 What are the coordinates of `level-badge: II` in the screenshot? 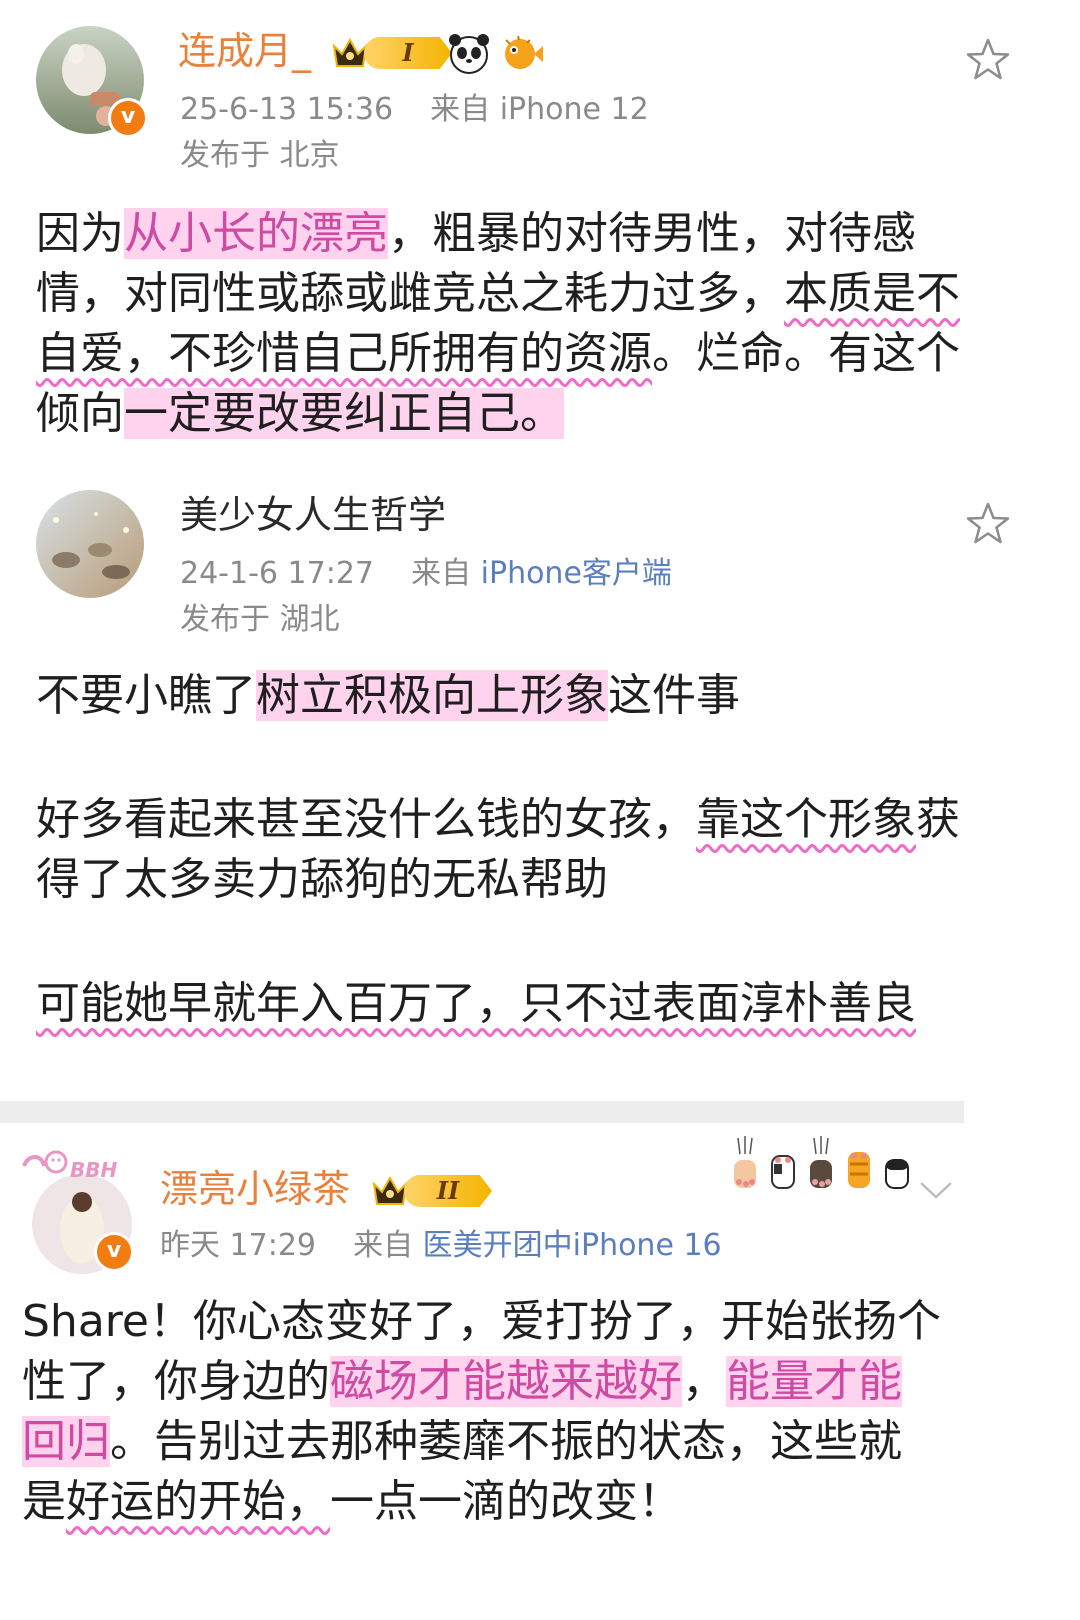 It's located at (431, 1191).